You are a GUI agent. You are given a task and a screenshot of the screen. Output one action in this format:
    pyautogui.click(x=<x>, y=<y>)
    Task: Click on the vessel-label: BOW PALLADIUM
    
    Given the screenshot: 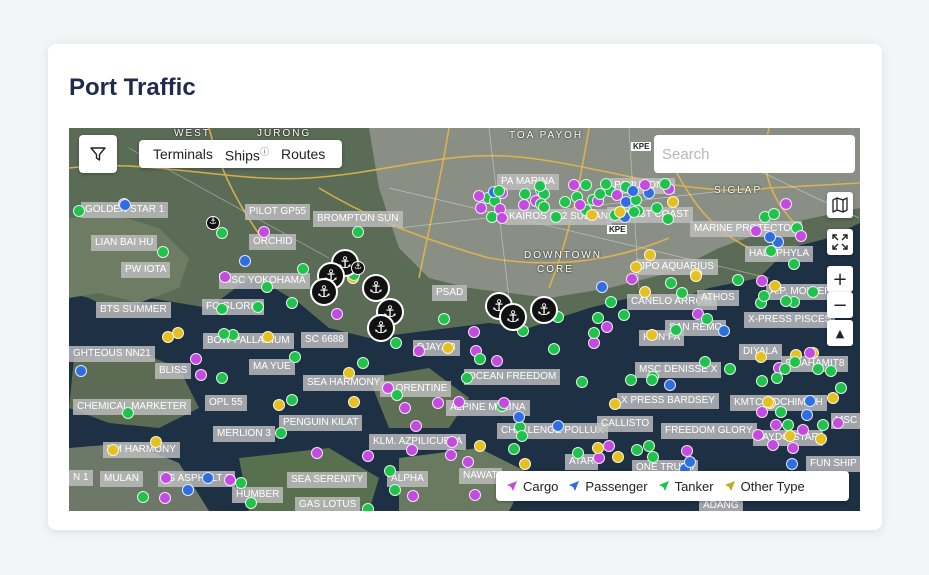 What is the action you would take?
    pyautogui.click(x=248, y=341)
    